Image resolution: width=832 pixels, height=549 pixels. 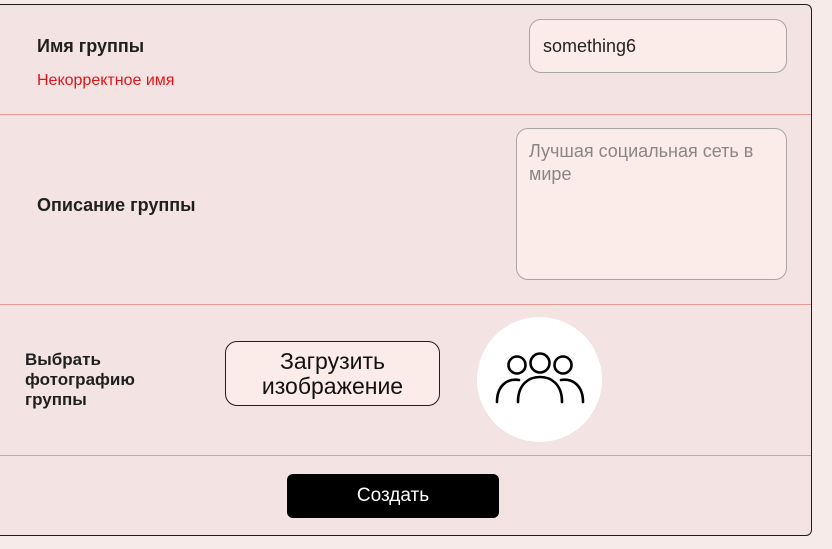 I want to click on upload-image-button: Загрузить изображение, so click(x=332, y=373).